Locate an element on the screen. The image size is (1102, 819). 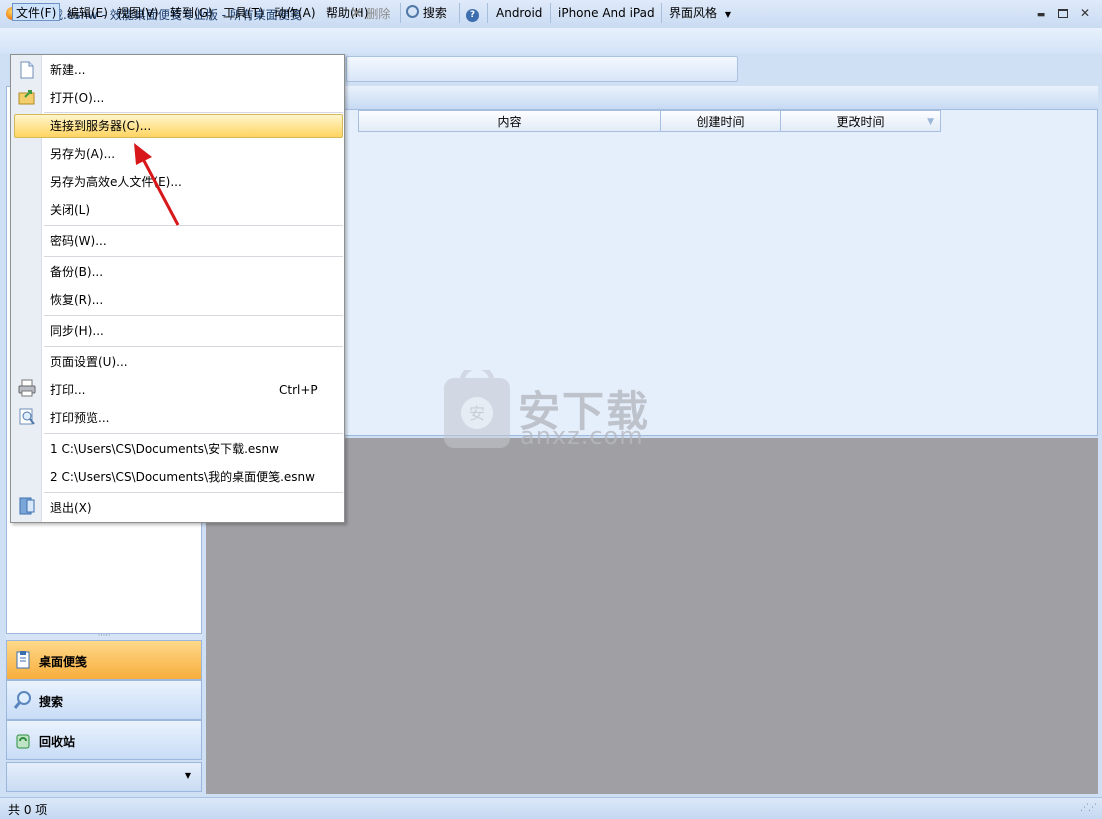
search-button: 搜索 is located at coordinates (426, 13).